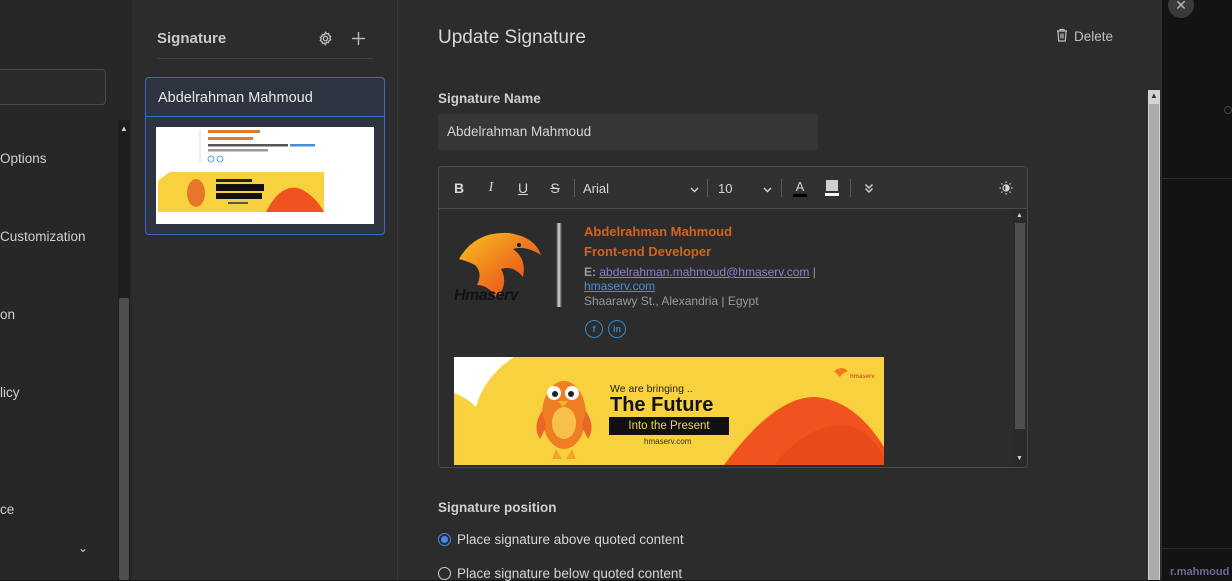 The height and width of the screenshot is (581, 1232). I want to click on font-size-select: 10, so click(745, 188).